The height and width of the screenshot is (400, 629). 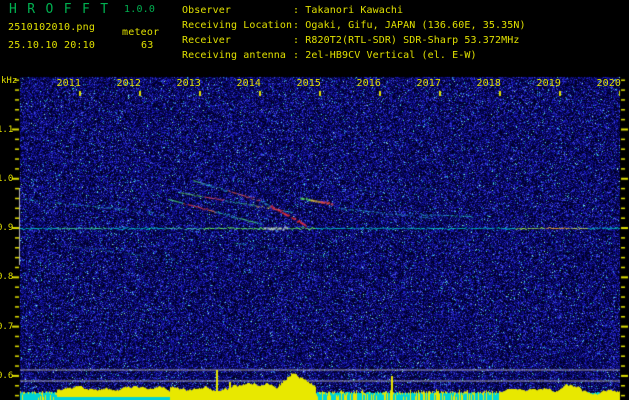 What do you see at coordinates (188, 83) in the screenshot?
I see `x-axis-label: 2013` at bounding box center [188, 83].